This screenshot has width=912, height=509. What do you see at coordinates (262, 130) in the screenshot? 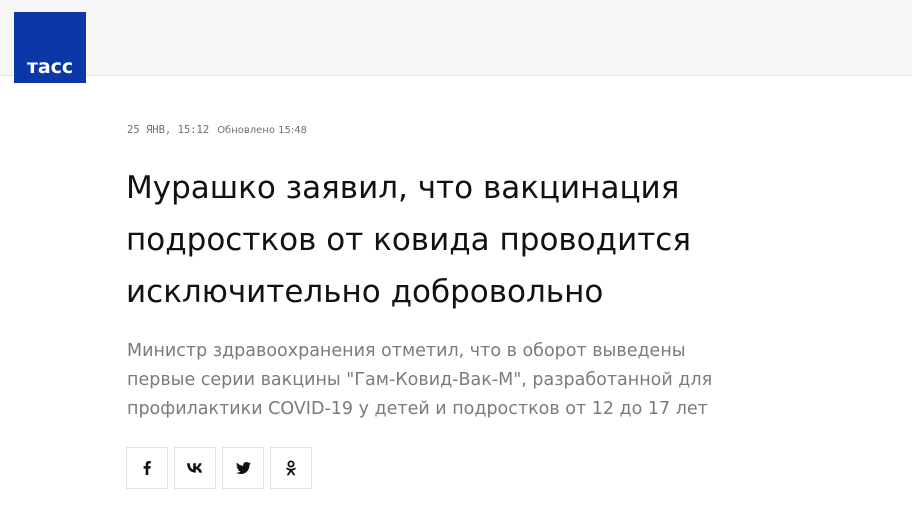
I see `updated-time: Обновлено 15:48` at bounding box center [262, 130].